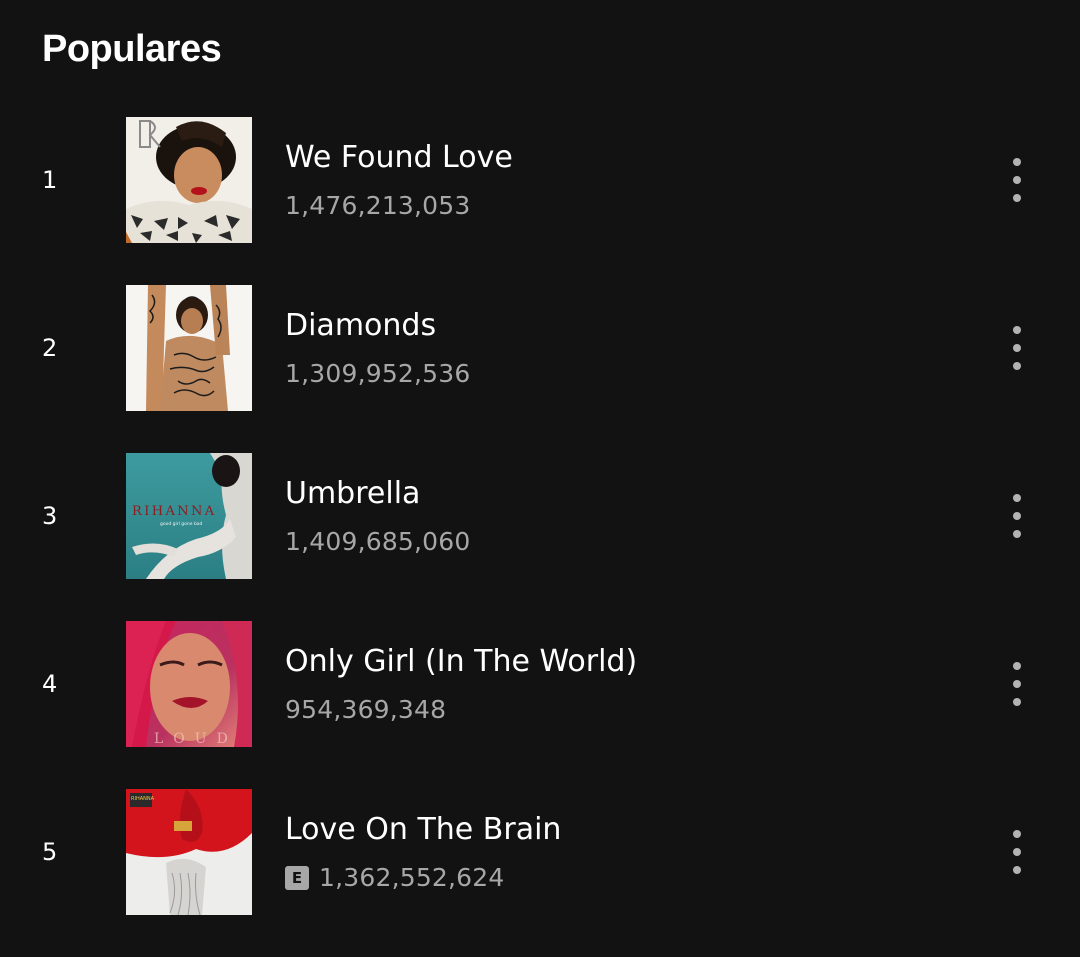 This screenshot has width=1080, height=957. I want to click on track-meta: 1,476,213,053, so click(378, 206).